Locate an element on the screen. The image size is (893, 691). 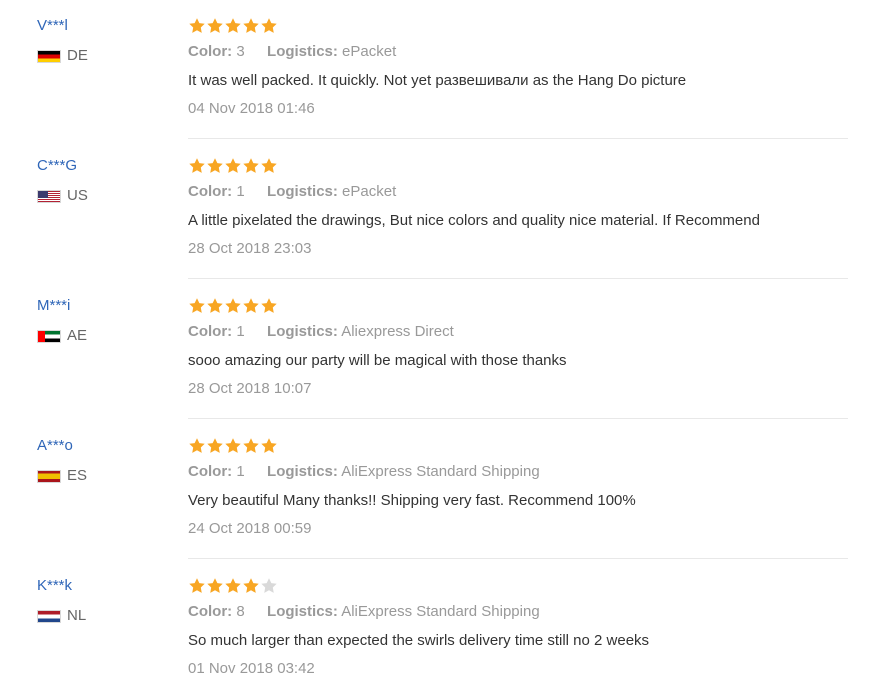
review-meta: Color: 1 Logistics: ePacket is located at coordinates (533, 192).